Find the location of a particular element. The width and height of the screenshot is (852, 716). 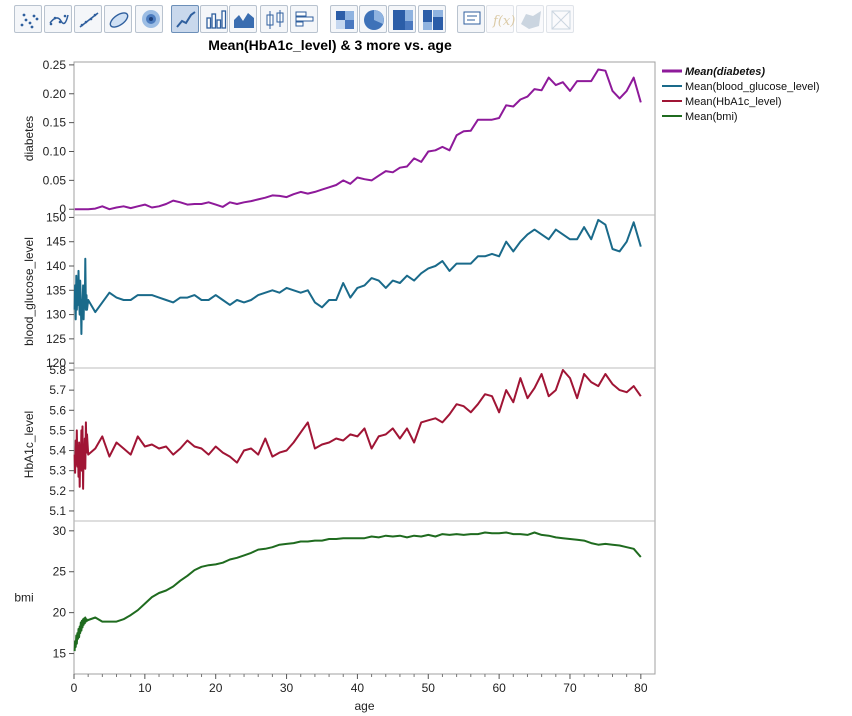

y-axis-label: diabetes is located at coordinates (29, 138).